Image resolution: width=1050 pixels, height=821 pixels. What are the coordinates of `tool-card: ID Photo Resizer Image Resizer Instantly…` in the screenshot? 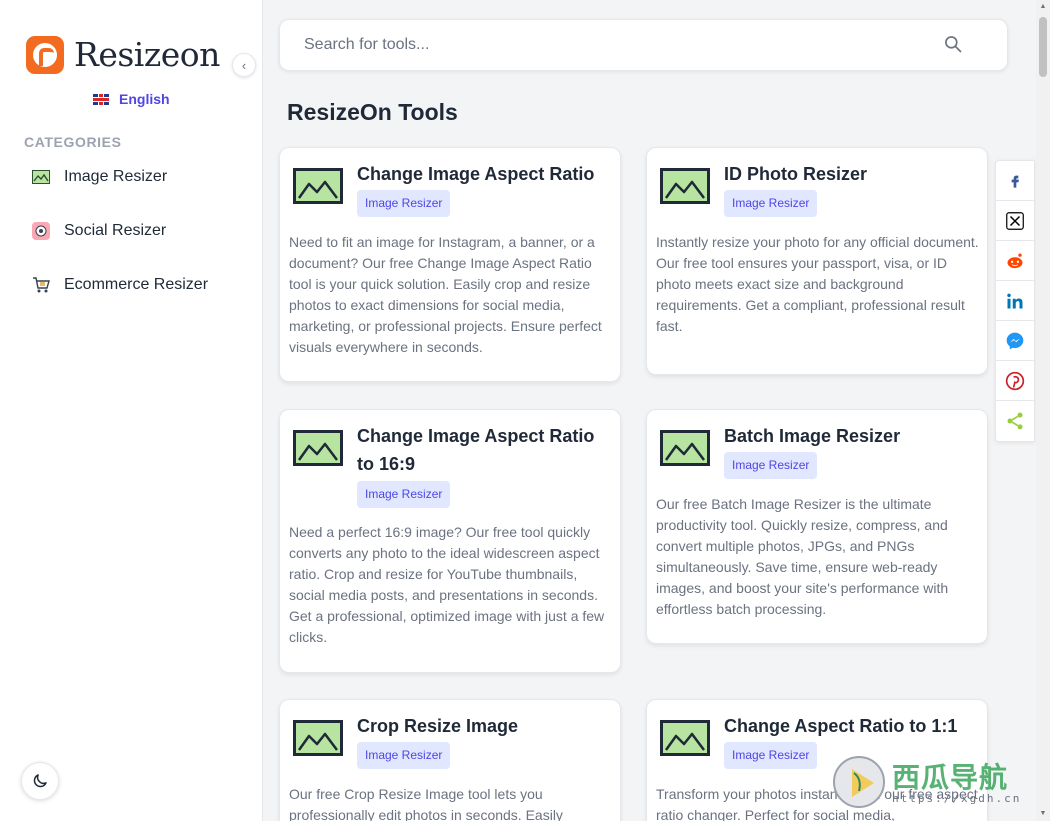 It's located at (817, 261).